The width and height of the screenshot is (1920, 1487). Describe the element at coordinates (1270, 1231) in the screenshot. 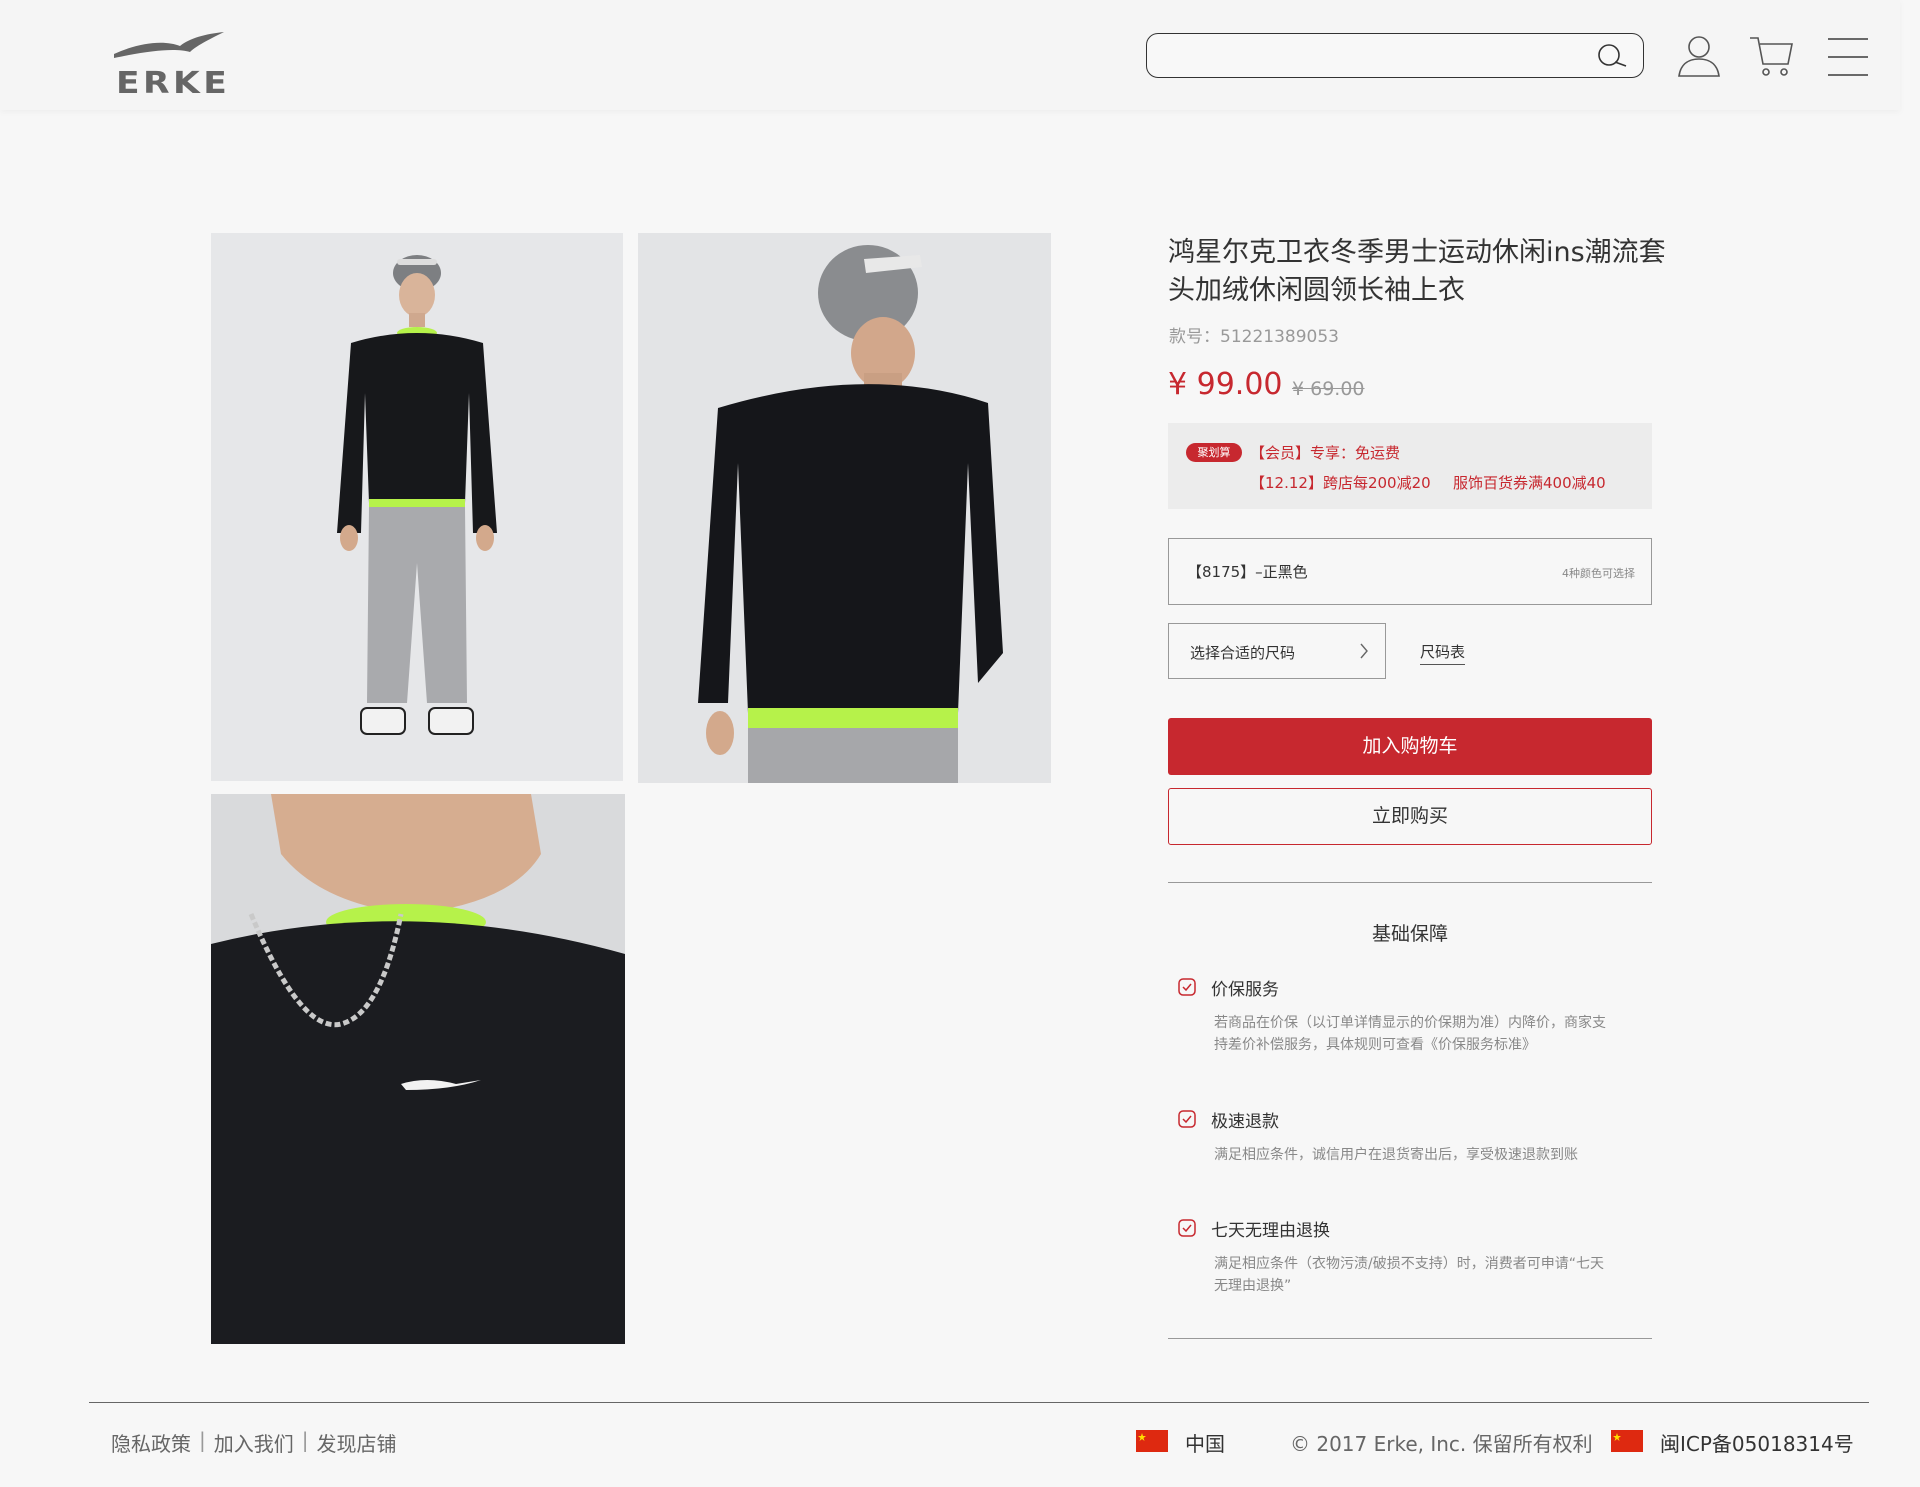

I see `guarantee-name: 七天无理由退换` at that location.